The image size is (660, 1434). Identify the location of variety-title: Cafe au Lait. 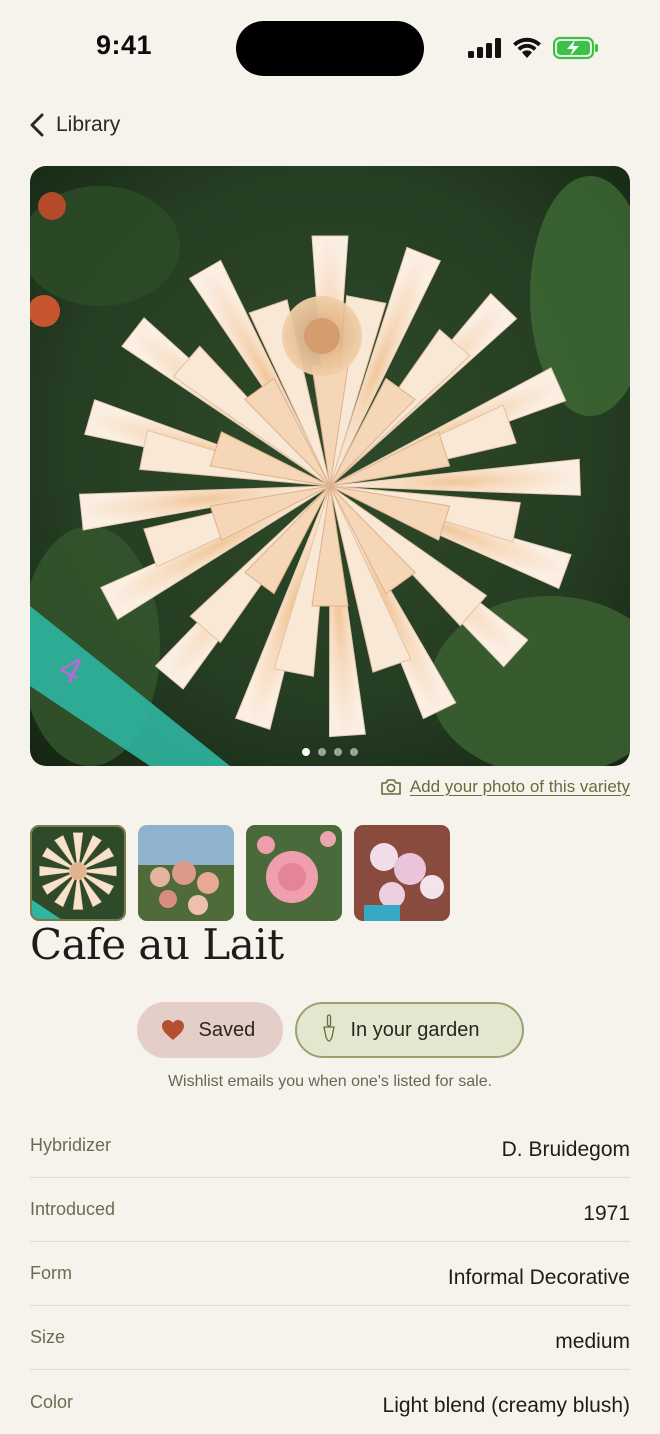
(157, 944).